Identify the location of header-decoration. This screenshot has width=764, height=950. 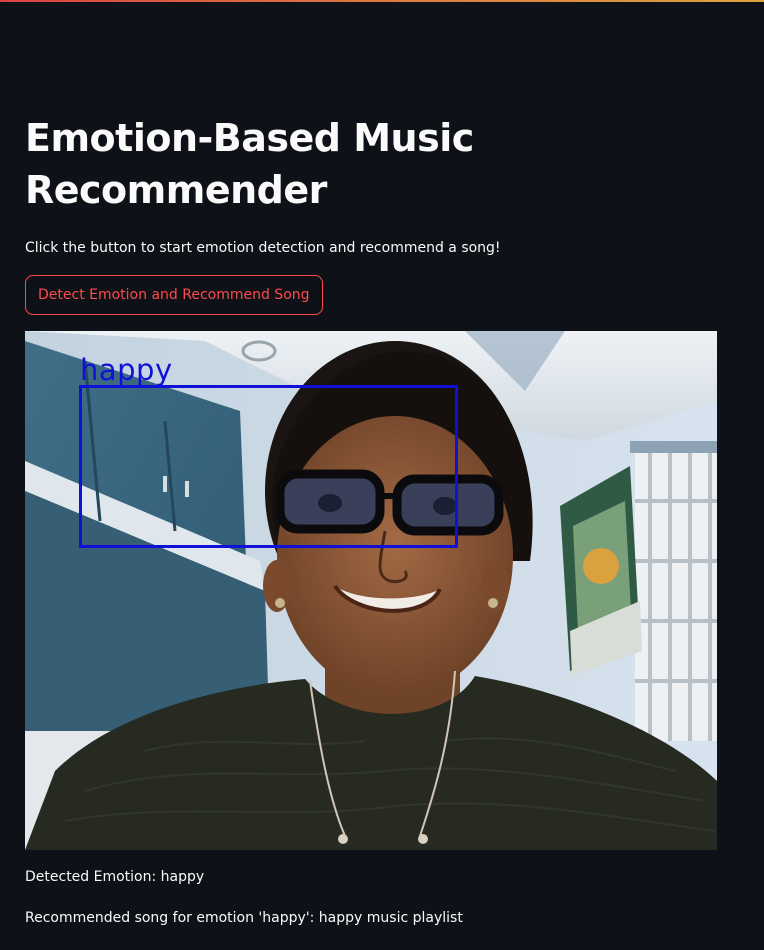
(382, 1).